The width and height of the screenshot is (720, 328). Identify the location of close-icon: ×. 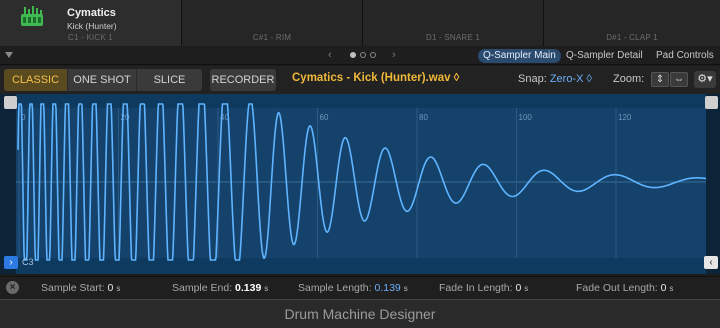
(12, 287).